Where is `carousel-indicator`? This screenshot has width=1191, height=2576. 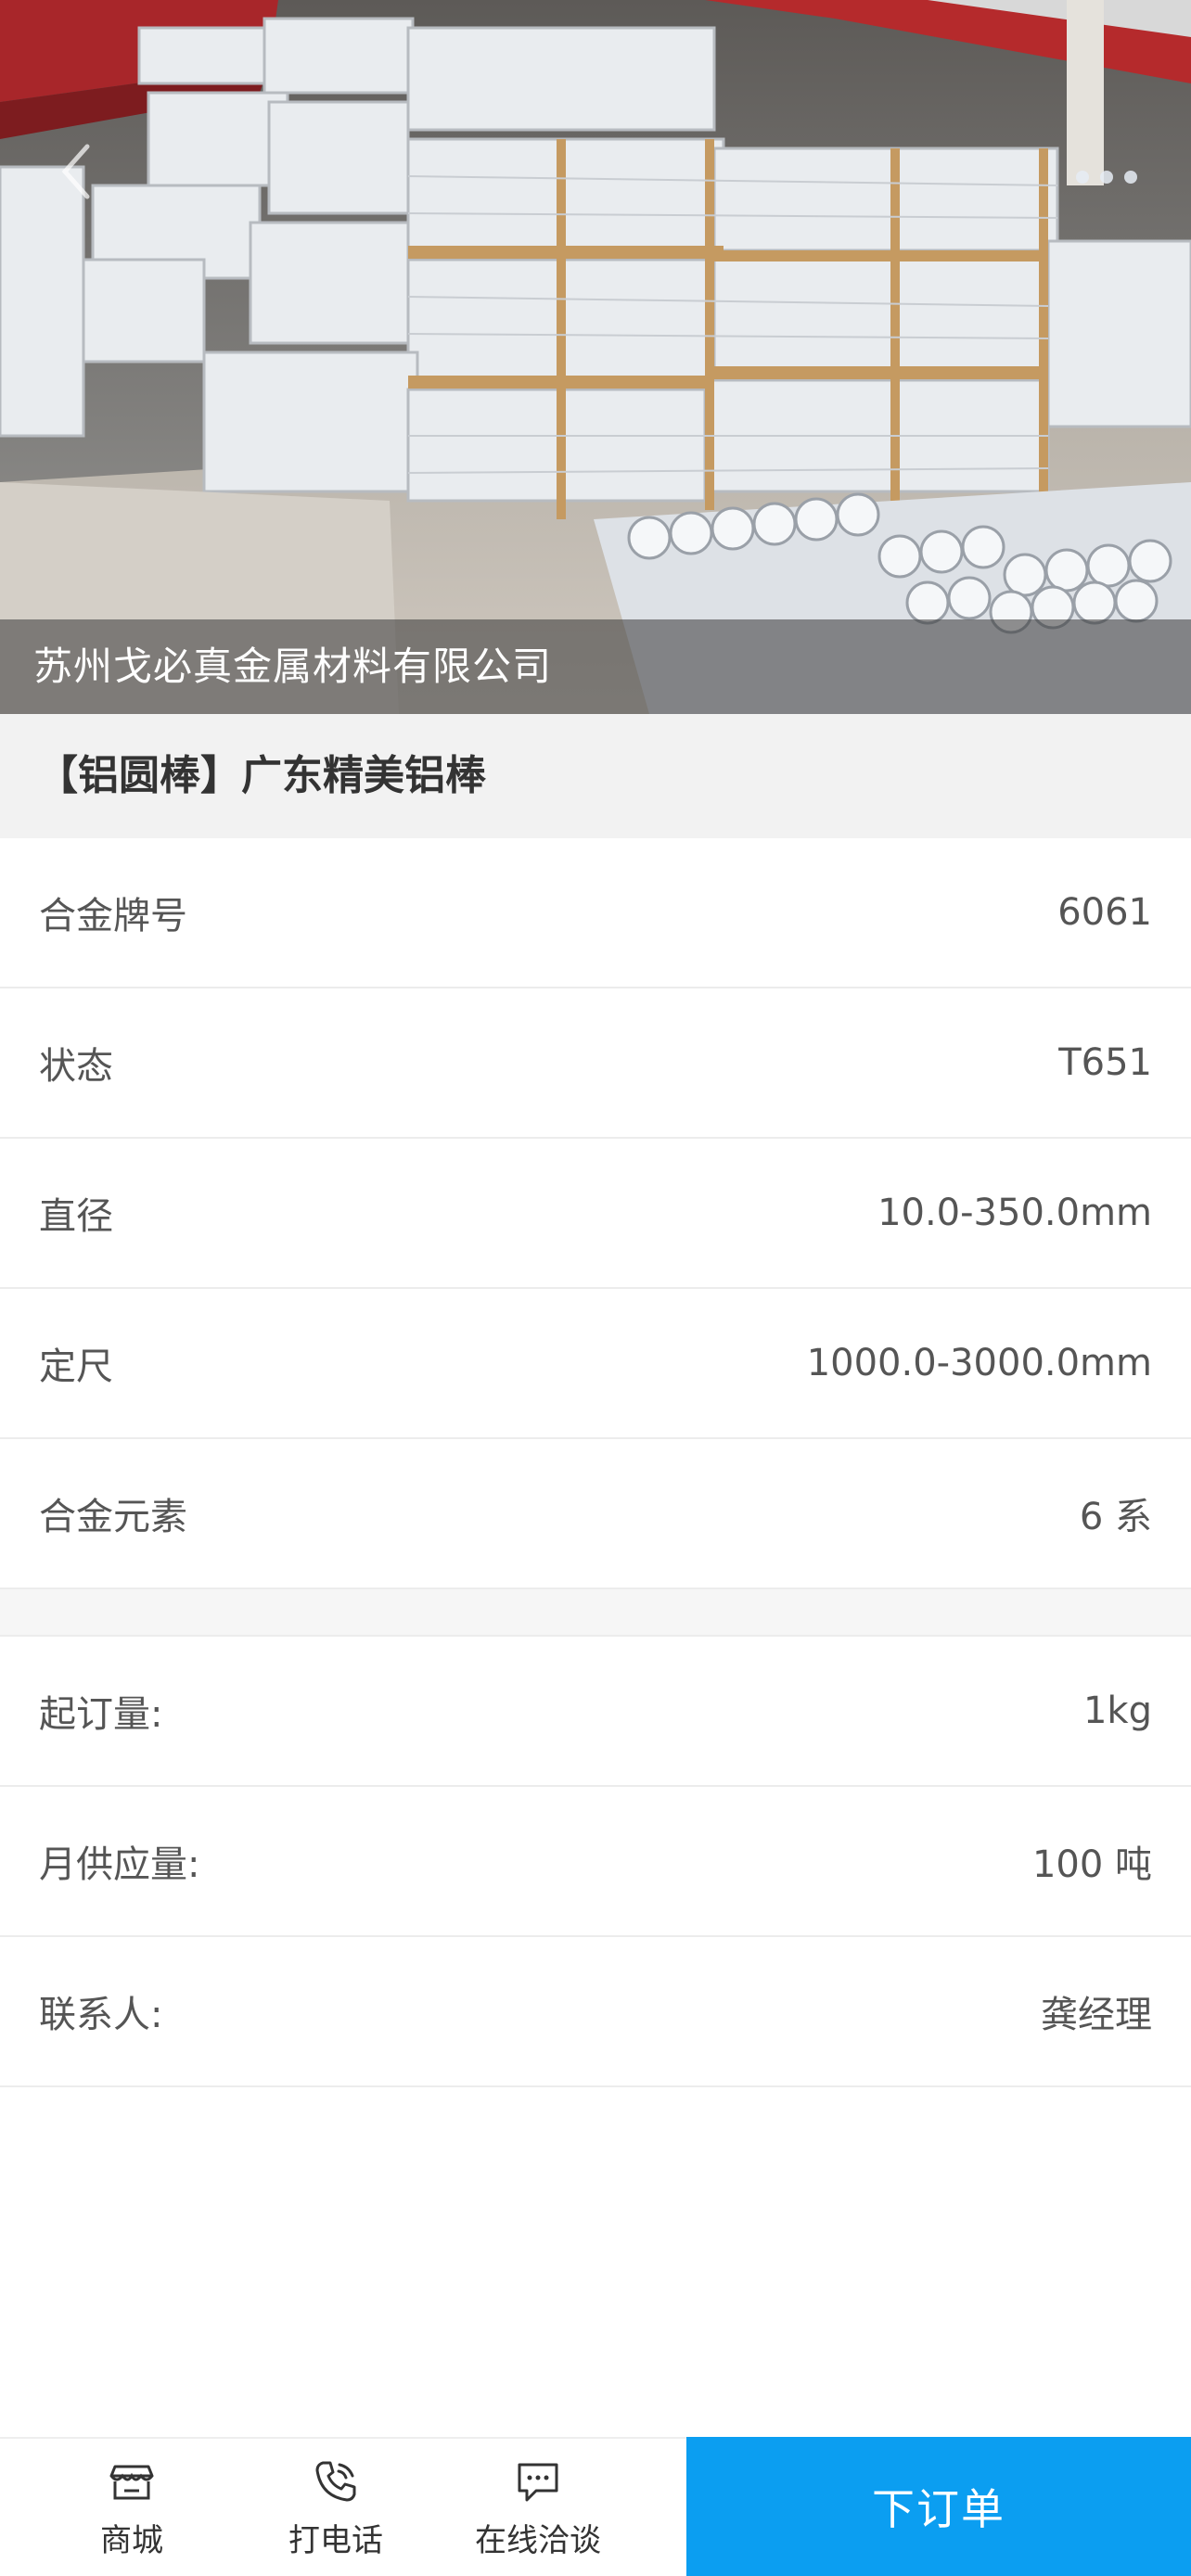
carousel-indicator is located at coordinates (1106, 177).